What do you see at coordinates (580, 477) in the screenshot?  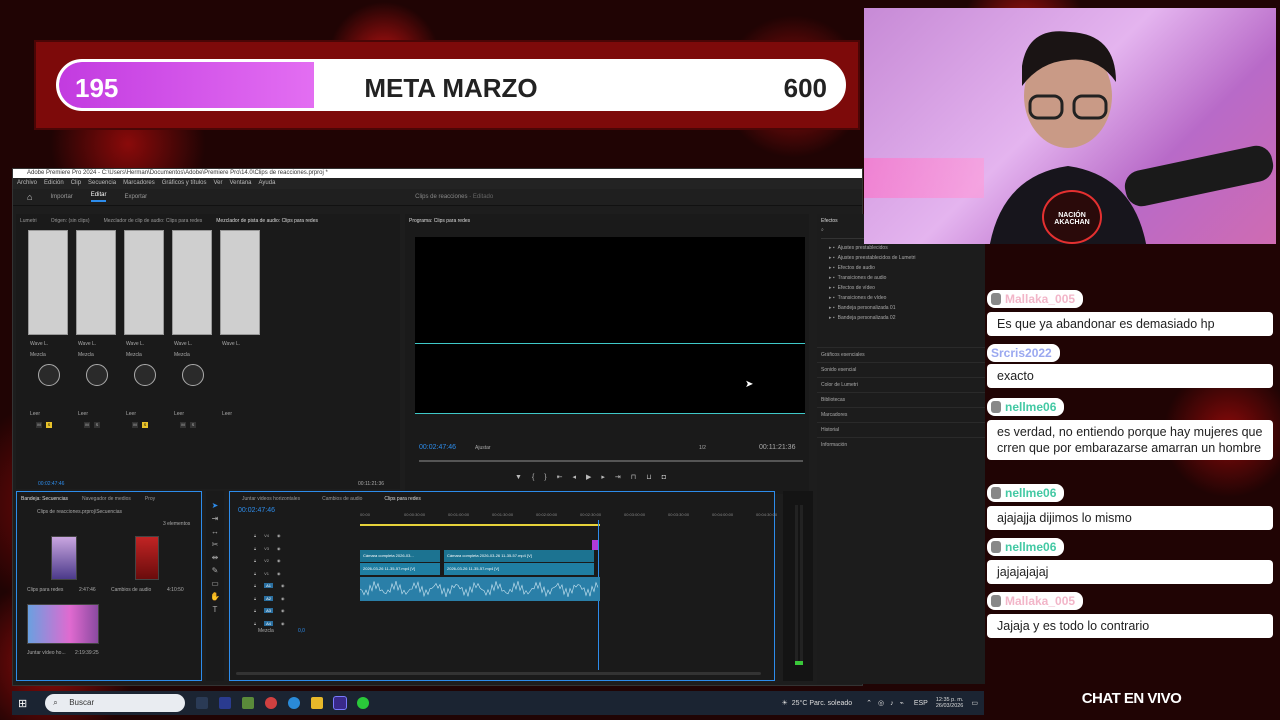 I see `step-back-icon: ◂` at bounding box center [580, 477].